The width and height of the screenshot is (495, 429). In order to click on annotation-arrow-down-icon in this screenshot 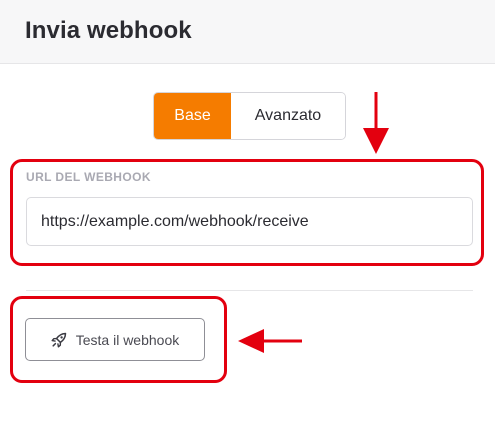, I will do `click(376, 123)`.